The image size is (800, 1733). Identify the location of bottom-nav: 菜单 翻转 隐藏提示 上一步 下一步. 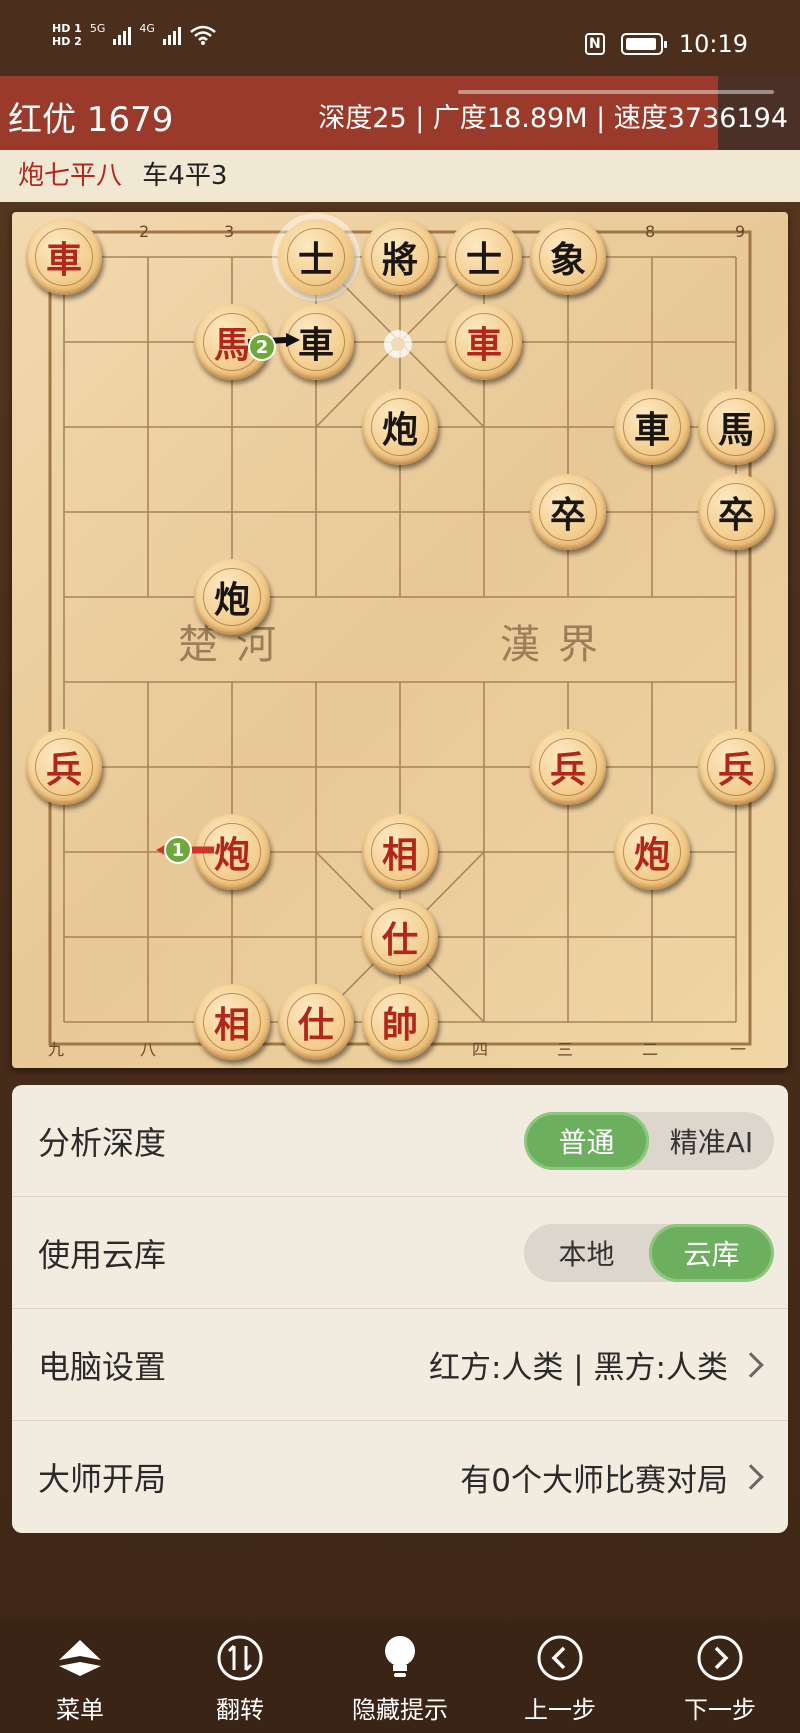
(400, 1676).